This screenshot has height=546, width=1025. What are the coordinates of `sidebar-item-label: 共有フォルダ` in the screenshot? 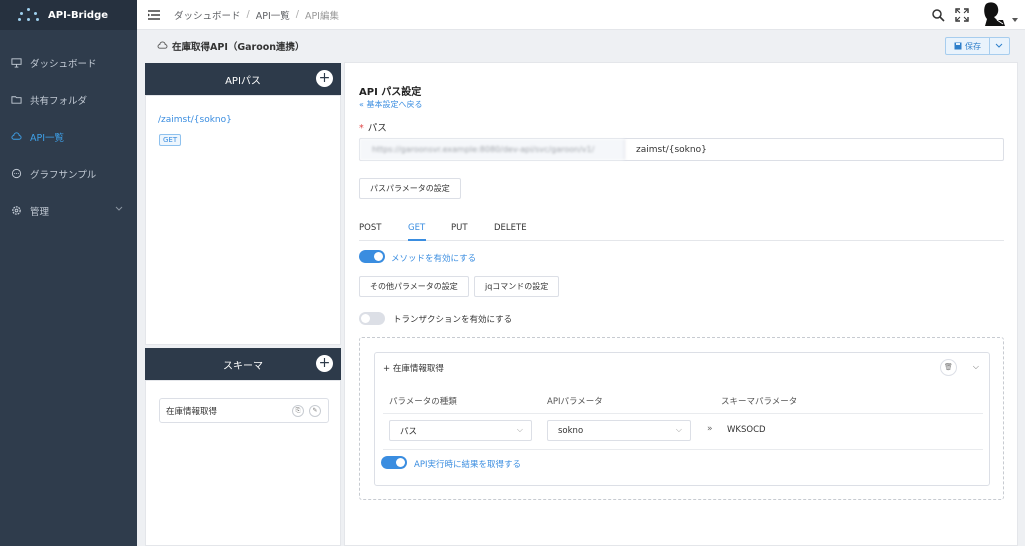 It's located at (59, 101).